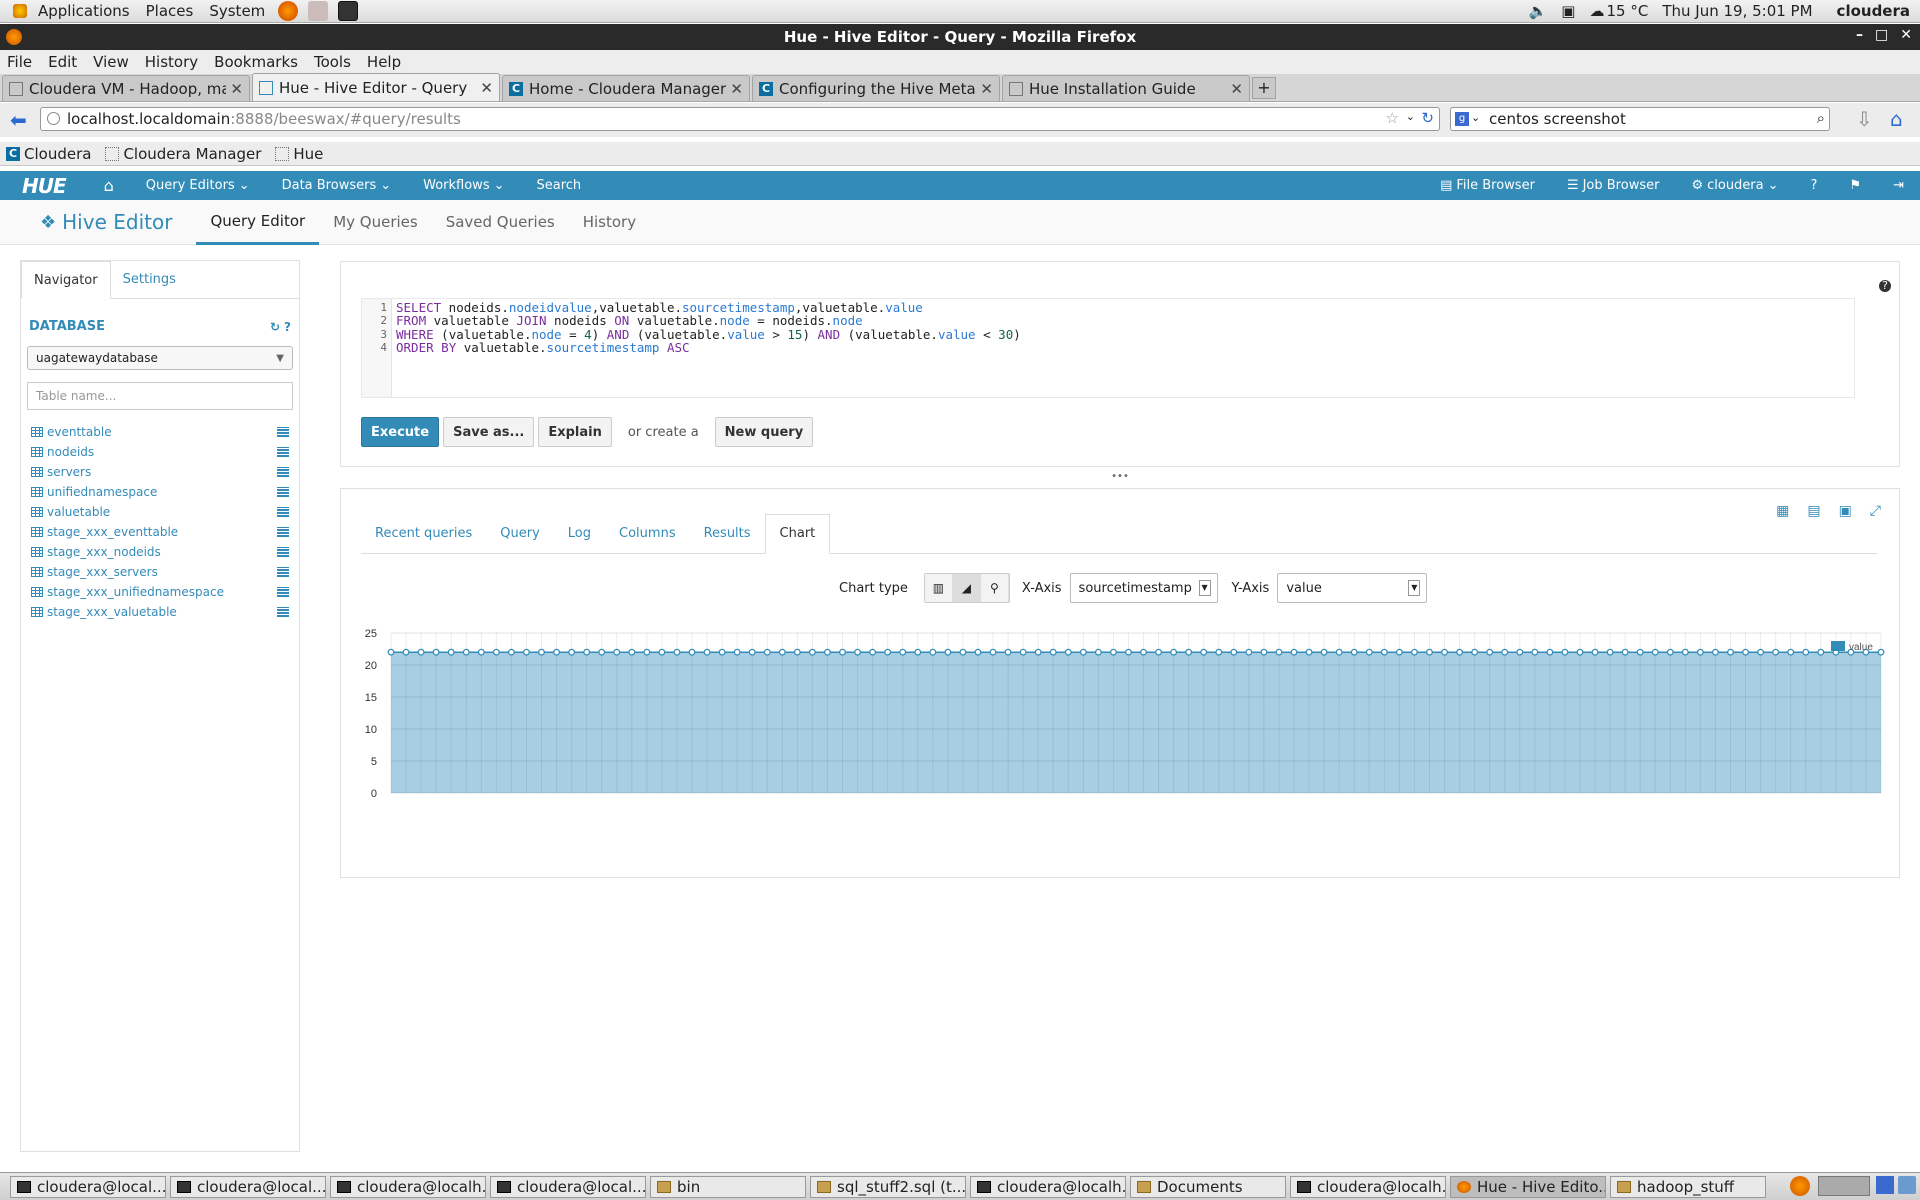 The height and width of the screenshot is (1200, 1920). Describe the element at coordinates (1688, 1186) in the screenshot. I see `taskbar-button: hadoop_stuff` at that location.